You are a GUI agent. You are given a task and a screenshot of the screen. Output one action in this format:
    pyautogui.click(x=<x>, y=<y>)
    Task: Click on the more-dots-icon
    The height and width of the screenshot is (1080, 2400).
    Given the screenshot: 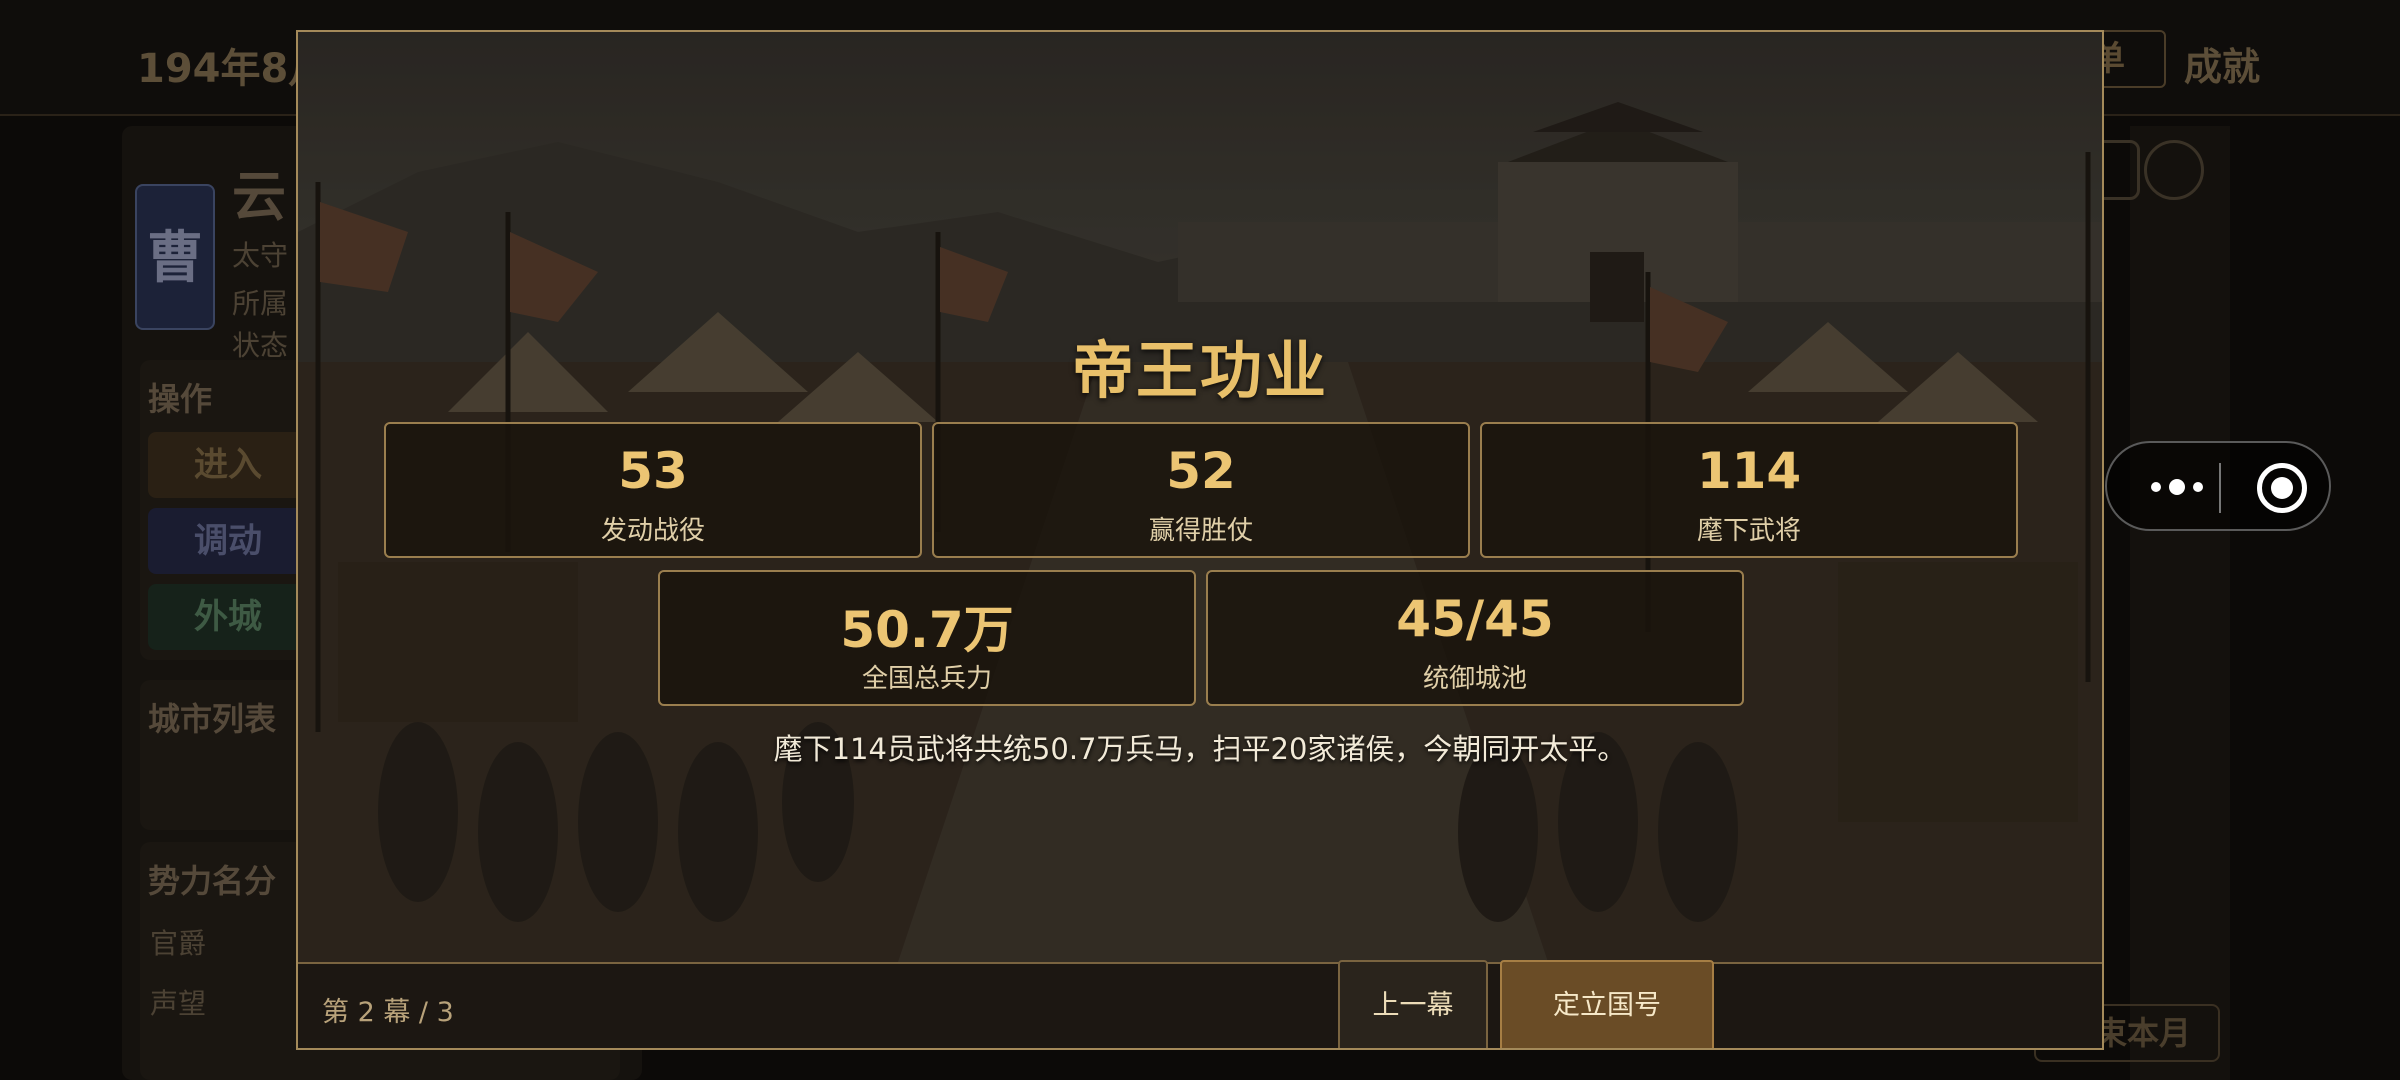 What is the action you would take?
    pyautogui.click(x=2177, y=487)
    